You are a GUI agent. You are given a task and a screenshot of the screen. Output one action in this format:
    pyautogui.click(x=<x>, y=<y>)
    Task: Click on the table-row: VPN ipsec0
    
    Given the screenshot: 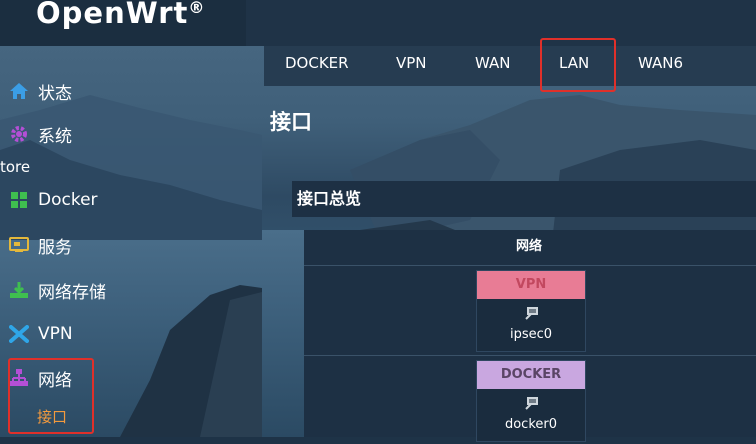 What is the action you would take?
    pyautogui.click(x=530, y=309)
    